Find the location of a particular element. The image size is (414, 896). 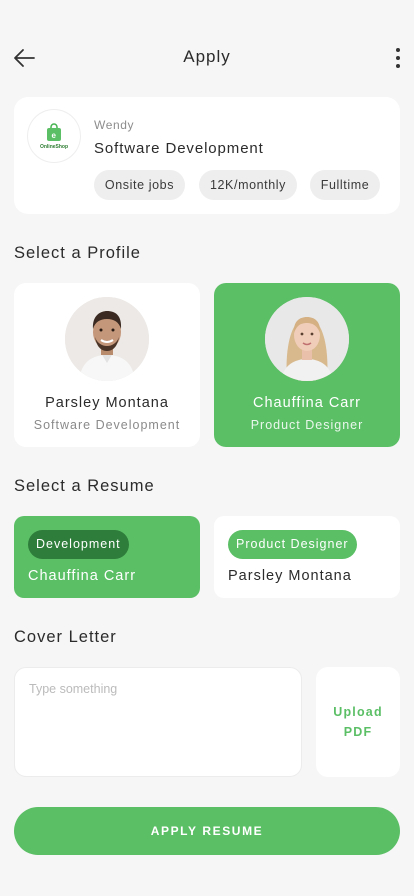

cover-letter-input is located at coordinates (158, 722).